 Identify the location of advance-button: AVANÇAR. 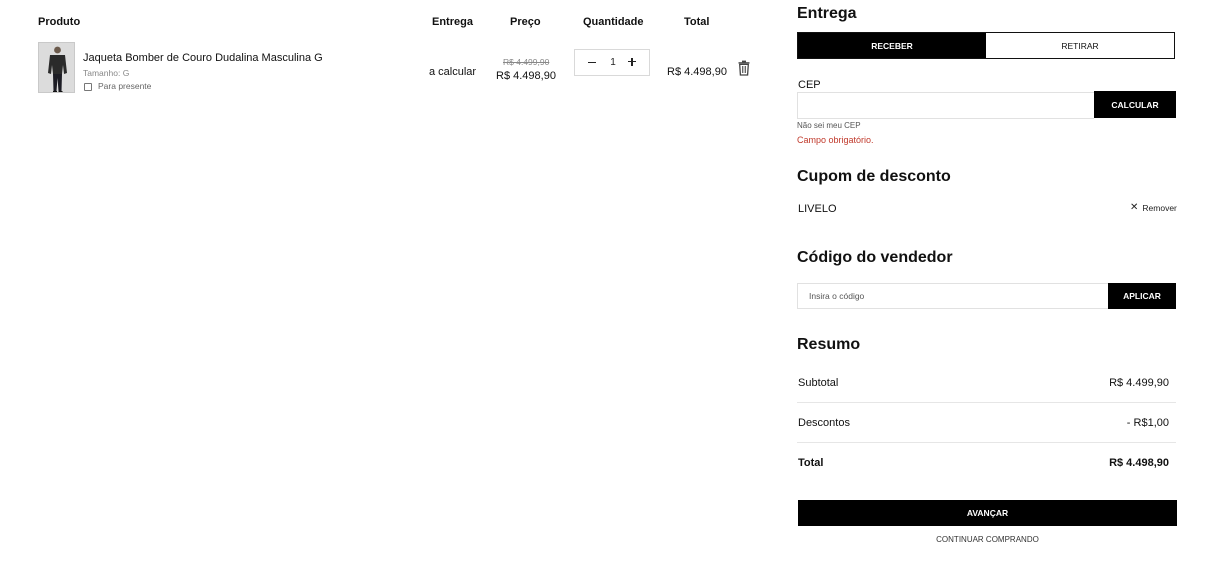
(987, 513).